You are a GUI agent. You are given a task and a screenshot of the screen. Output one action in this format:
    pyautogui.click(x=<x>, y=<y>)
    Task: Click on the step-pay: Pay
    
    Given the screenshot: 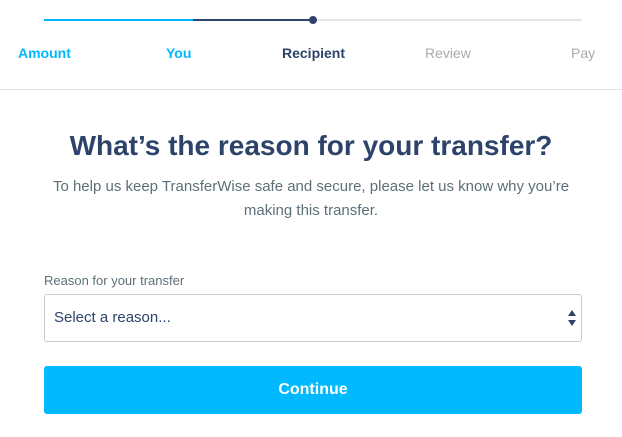 What is the action you would take?
    pyautogui.click(x=583, y=53)
    